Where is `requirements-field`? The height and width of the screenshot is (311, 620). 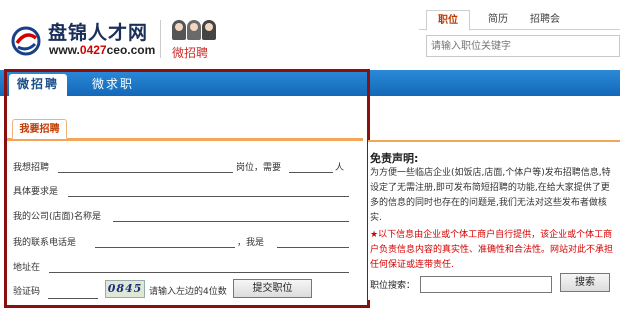 requirements-field is located at coordinates (208, 196).